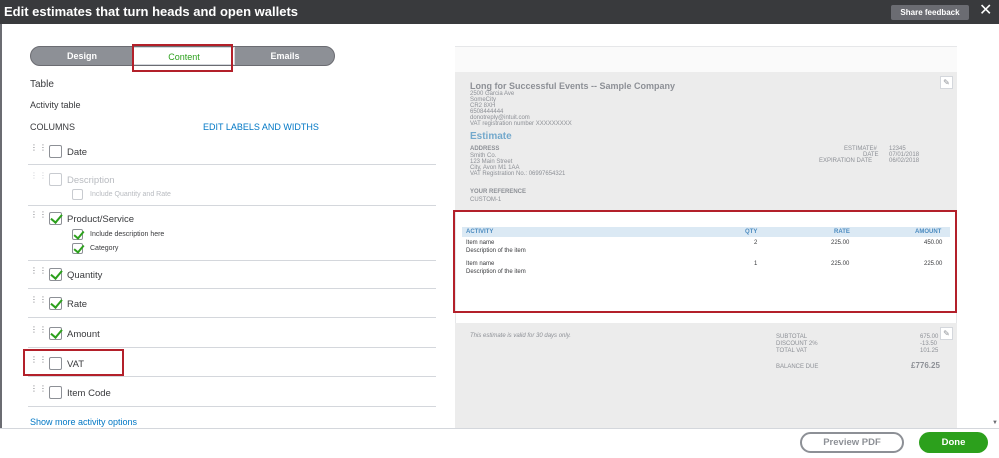 The image size is (999, 458). What do you see at coordinates (104, 248) in the screenshot?
I see `sub-label-category: Category` at bounding box center [104, 248].